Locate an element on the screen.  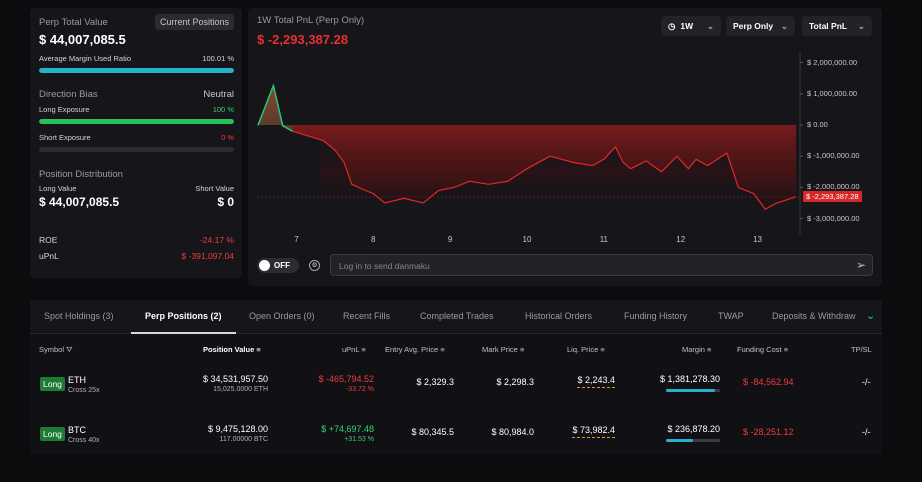
tab-completed-trades: Completed Trades is located at coordinates (457, 317).